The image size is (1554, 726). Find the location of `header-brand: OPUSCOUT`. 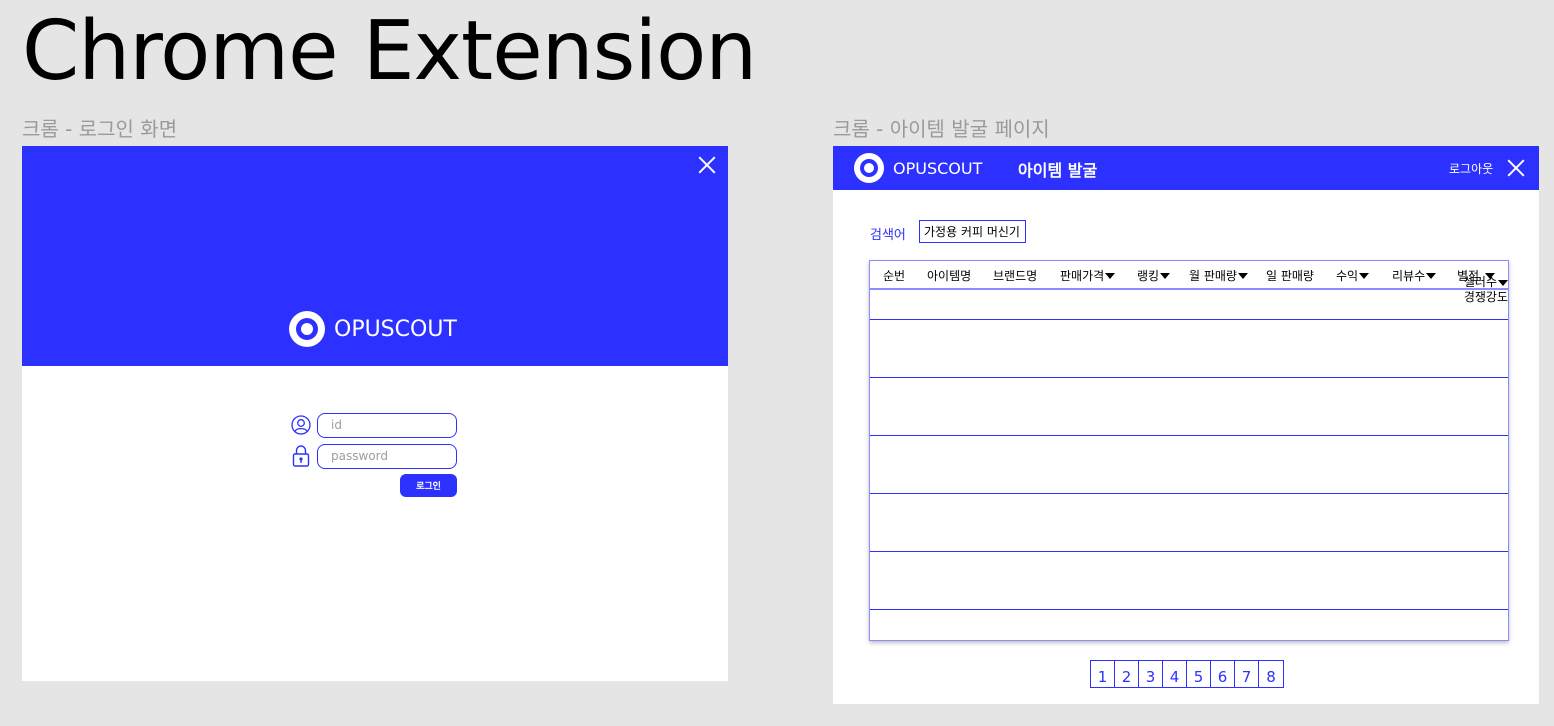

header-brand: OPUSCOUT is located at coordinates (918, 168).